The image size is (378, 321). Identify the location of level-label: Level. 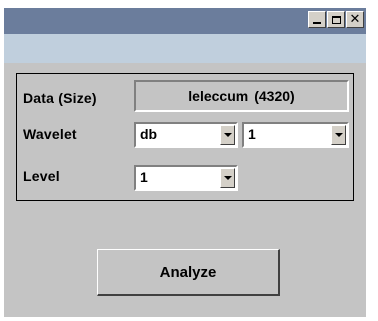
(41, 176).